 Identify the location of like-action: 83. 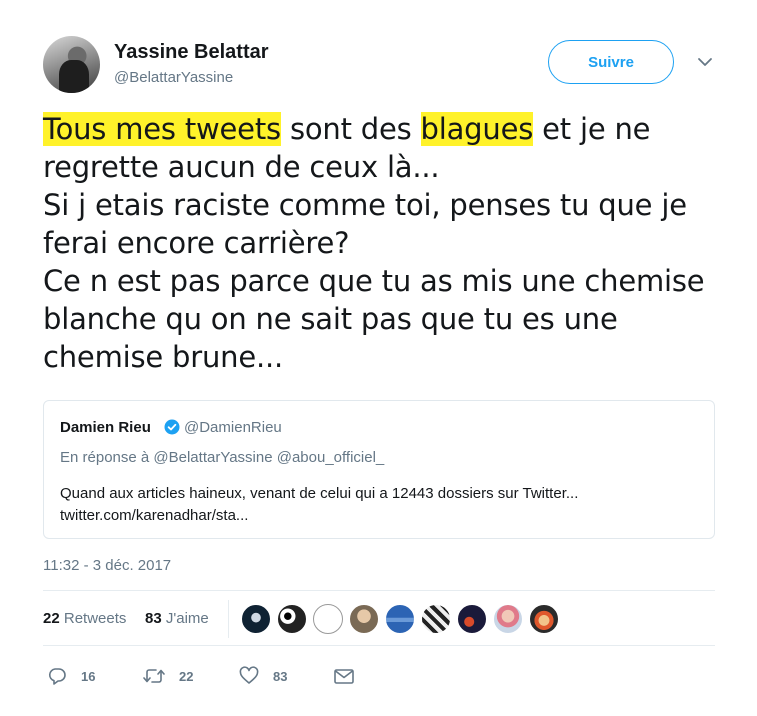
(263, 676).